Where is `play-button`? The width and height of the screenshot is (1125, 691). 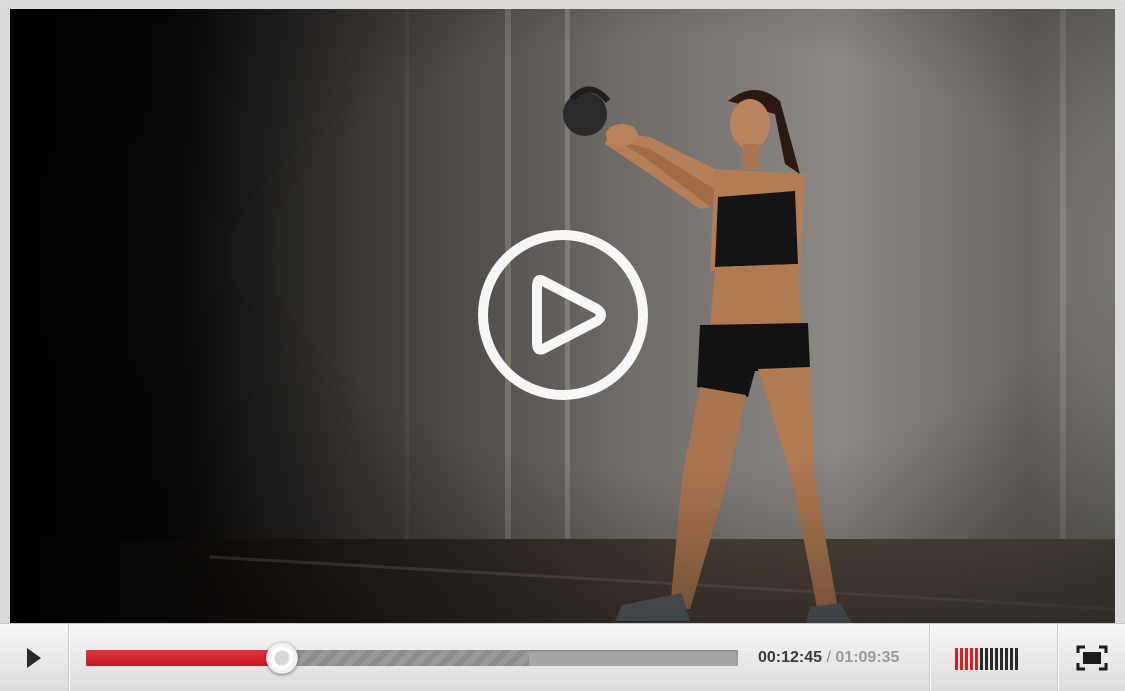
play-button is located at coordinates (34, 657).